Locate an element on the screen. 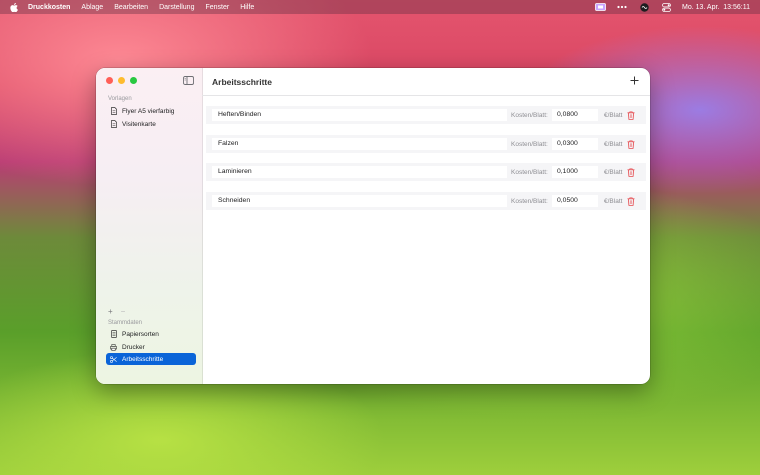  sidebar-item-papiersorten: Papiersorten is located at coordinates (151, 334).